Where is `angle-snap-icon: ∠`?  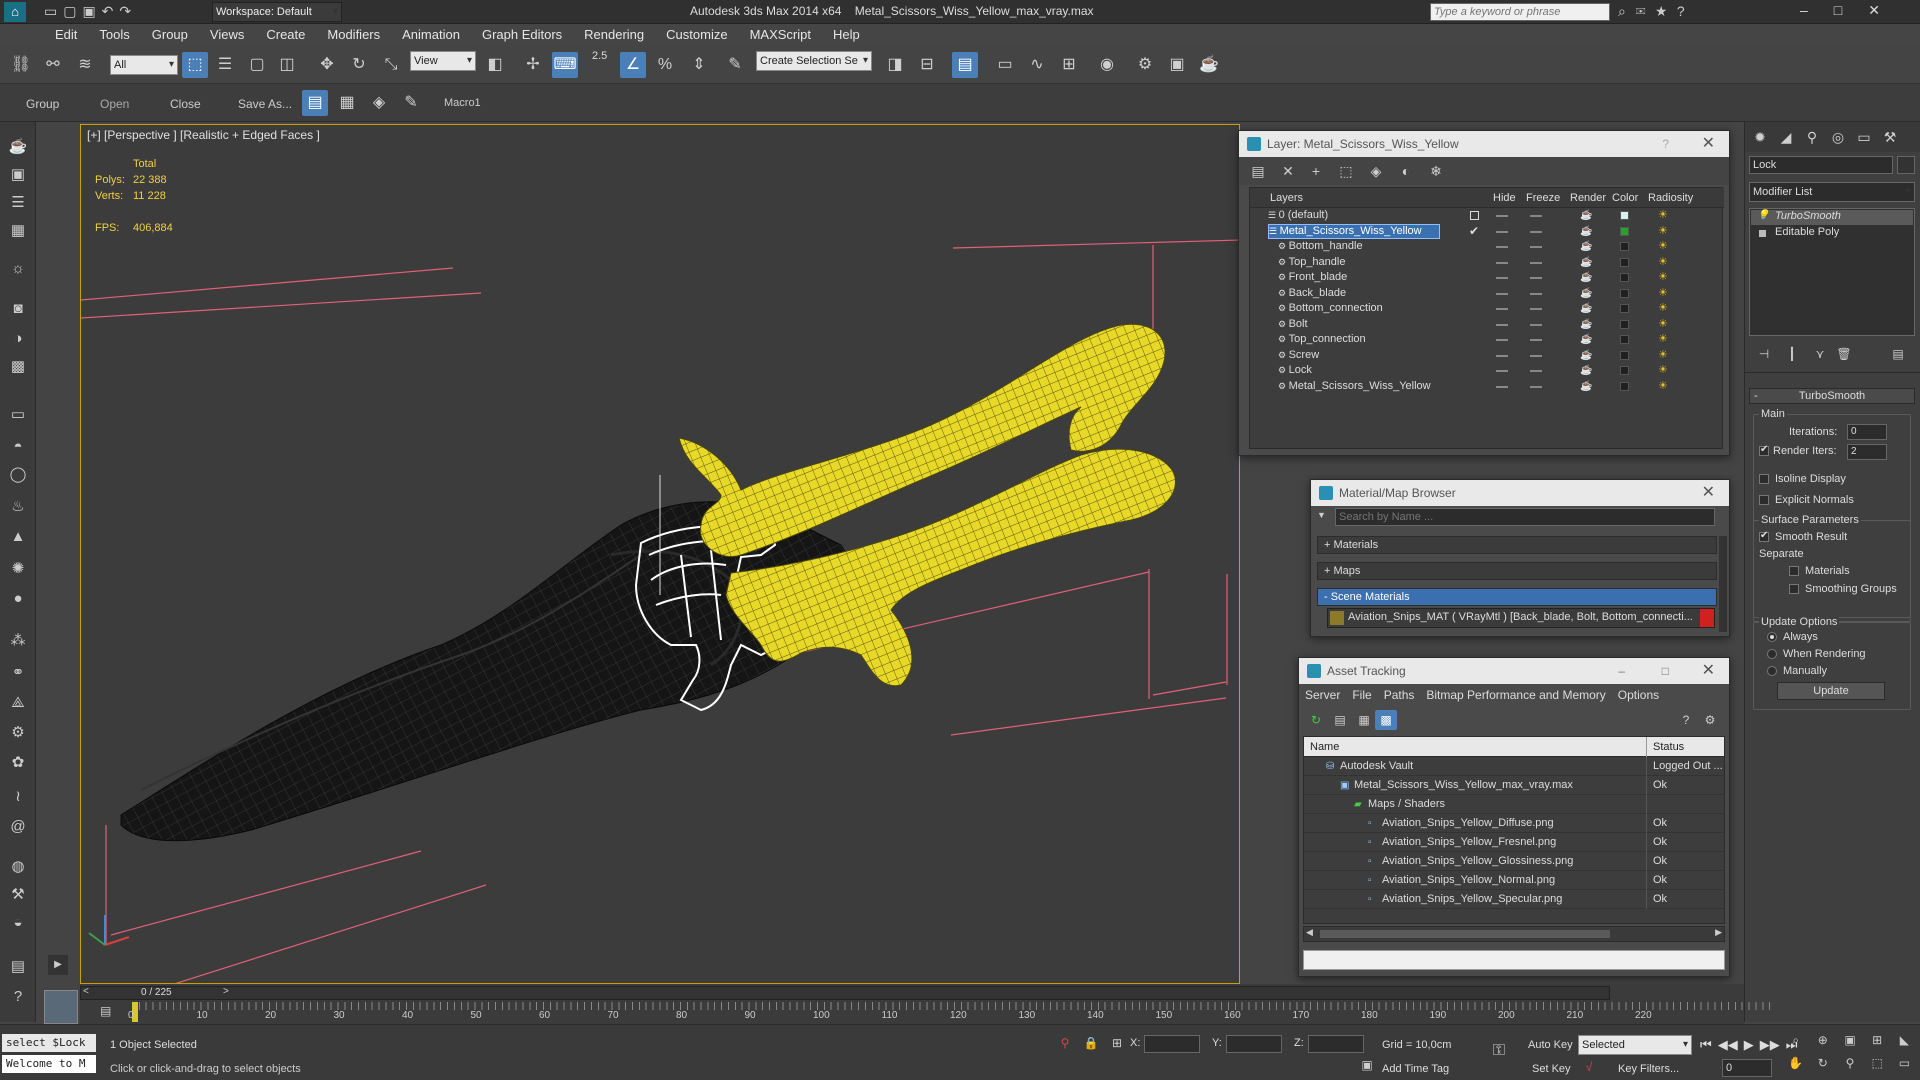
angle-snap-icon: ∠ is located at coordinates (633, 65).